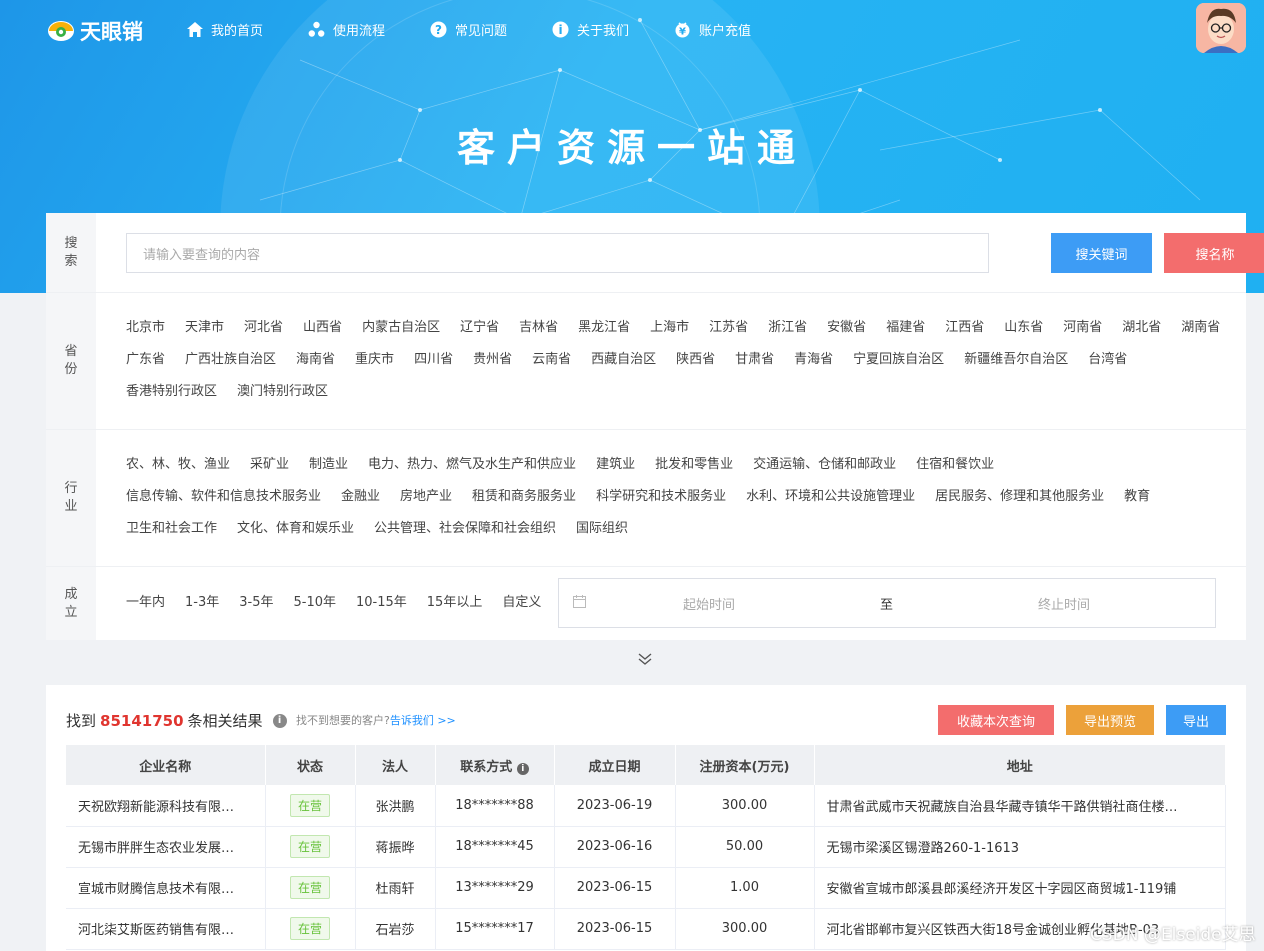 This screenshot has height=951, width=1264. I want to click on nav-item-recharge: ¥ 账户充值, so click(712, 29).